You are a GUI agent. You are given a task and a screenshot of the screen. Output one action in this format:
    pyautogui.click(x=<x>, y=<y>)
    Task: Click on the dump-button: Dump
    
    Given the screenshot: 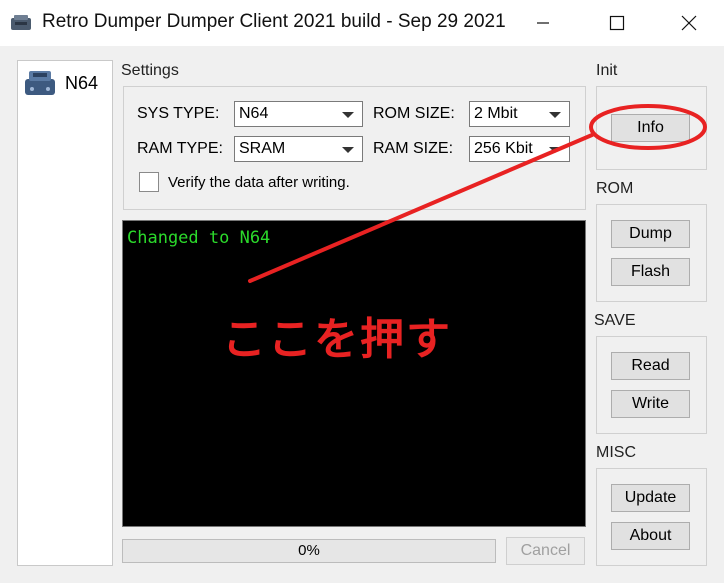 What is the action you would take?
    pyautogui.click(x=650, y=234)
    